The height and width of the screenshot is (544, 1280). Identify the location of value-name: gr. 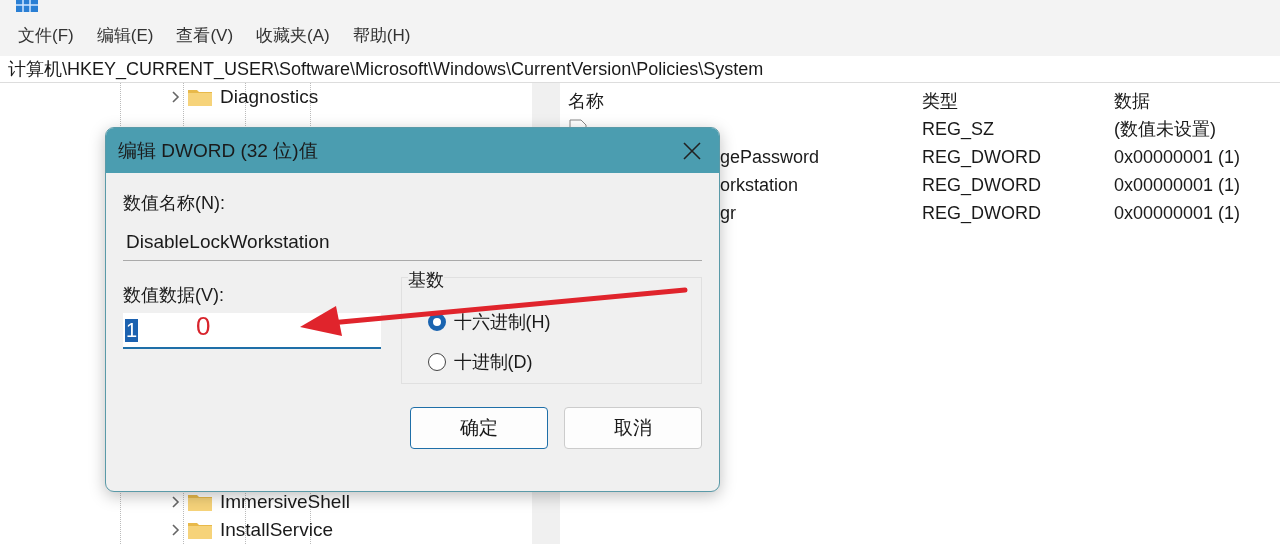
(728, 213).